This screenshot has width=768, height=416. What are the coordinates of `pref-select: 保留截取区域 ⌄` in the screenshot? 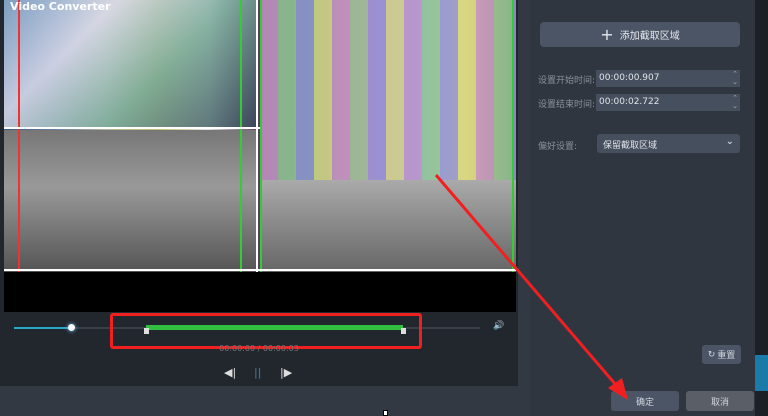 It's located at (668, 143).